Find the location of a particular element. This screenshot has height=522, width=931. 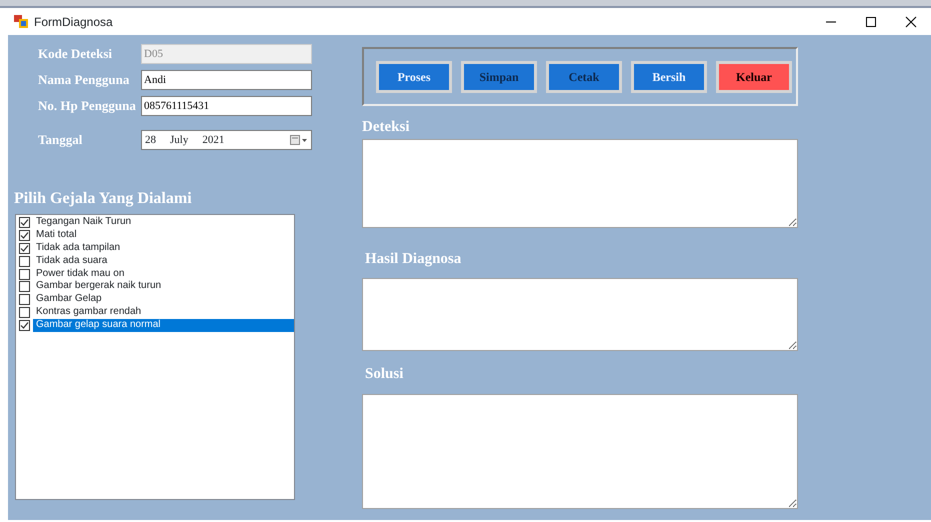

text-field: 085761115431 is located at coordinates (226, 106).